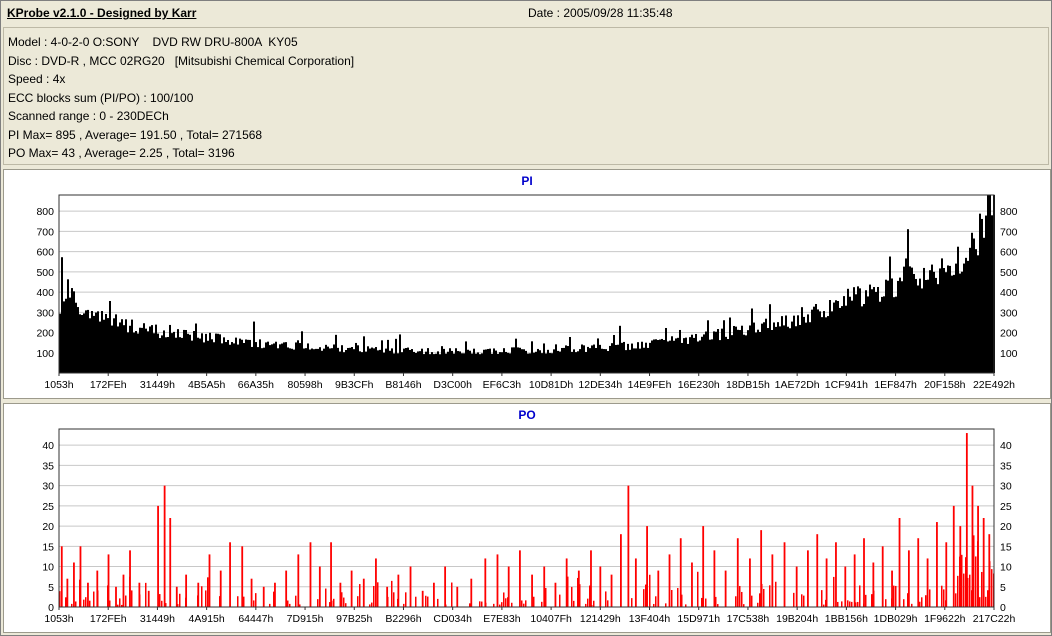  I want to click on y-tick-label-right: 200, so click(1009, 334).